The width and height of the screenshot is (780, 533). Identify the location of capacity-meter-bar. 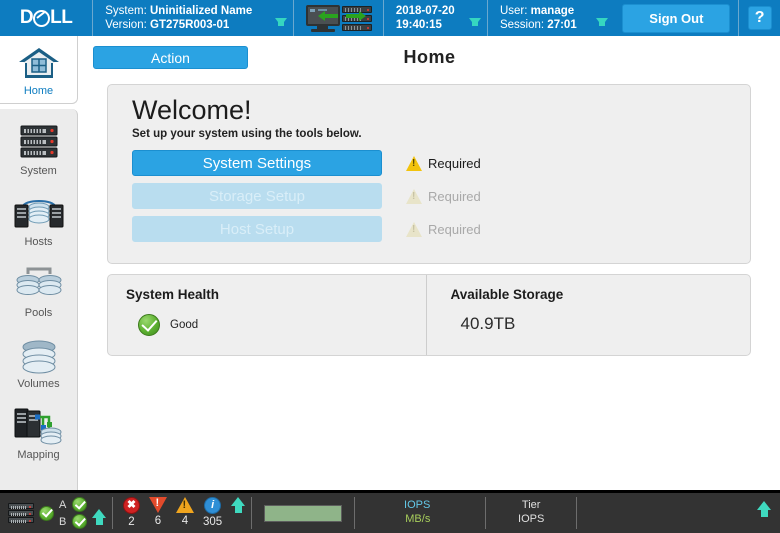
(303, 513).